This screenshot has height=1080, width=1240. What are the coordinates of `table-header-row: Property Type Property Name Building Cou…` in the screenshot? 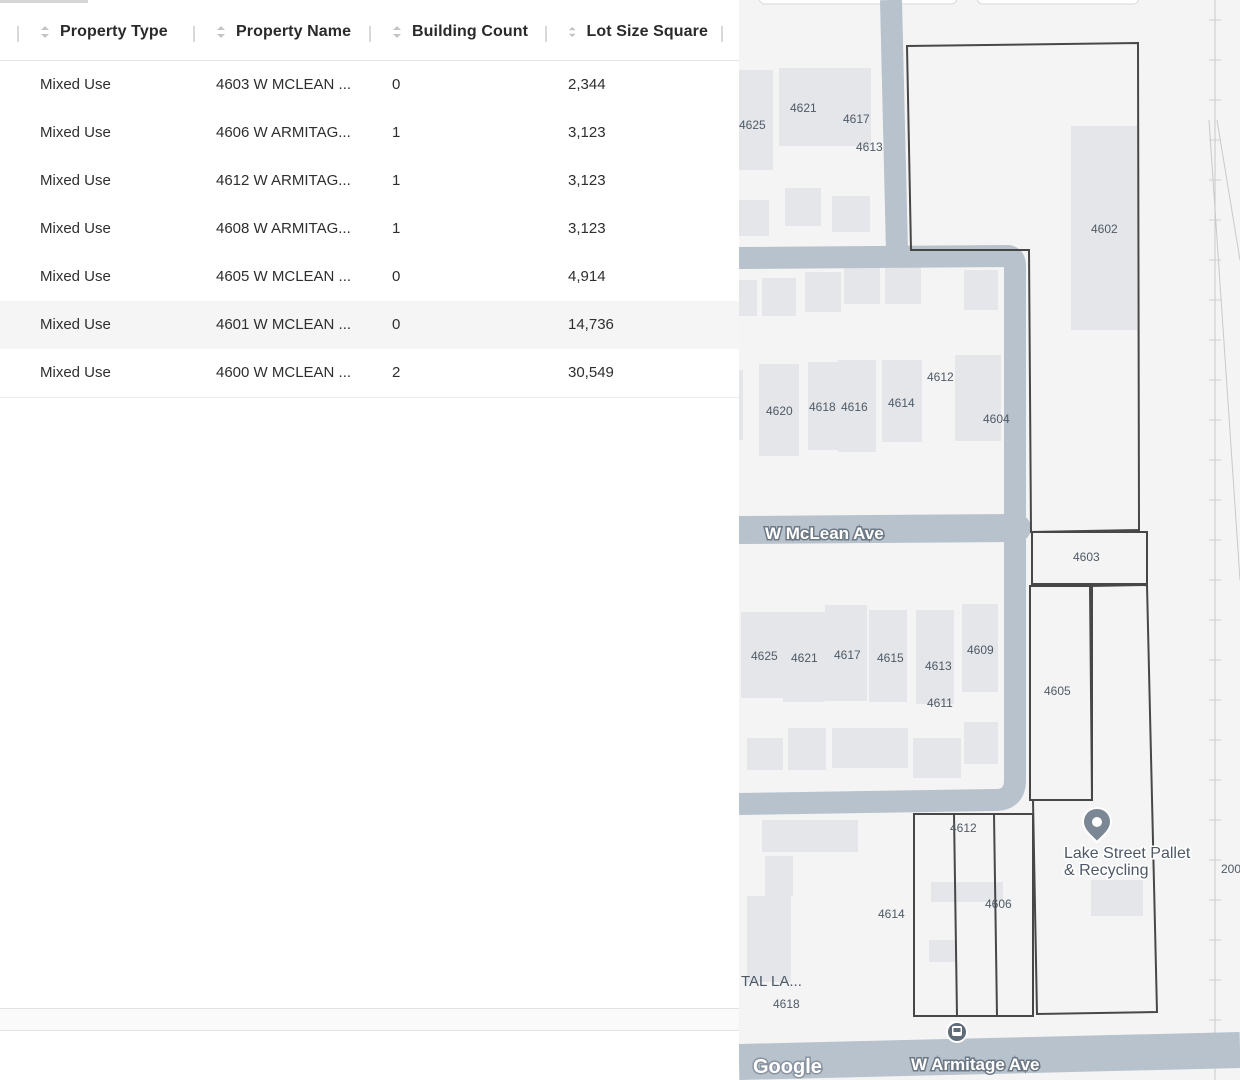 It's located at (369, 32).